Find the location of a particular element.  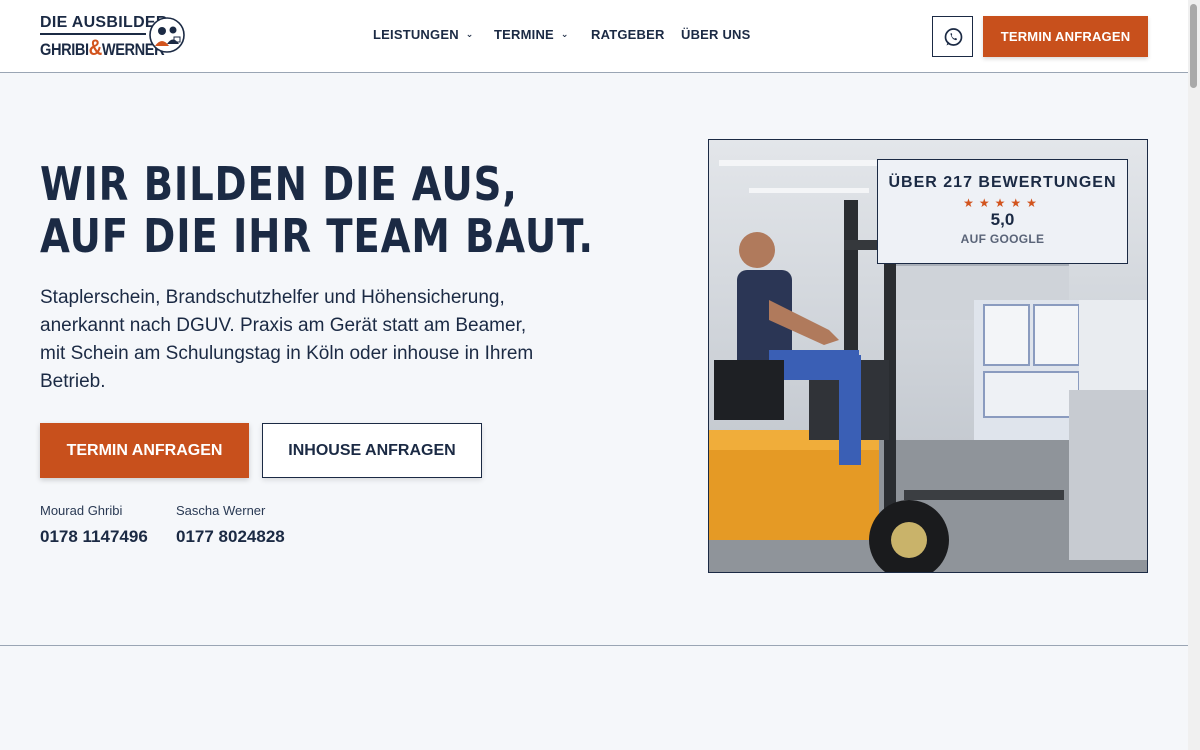

hero-title-line-1: WIR BILDEN DIE AUS, is located at coordinates (279, 184).